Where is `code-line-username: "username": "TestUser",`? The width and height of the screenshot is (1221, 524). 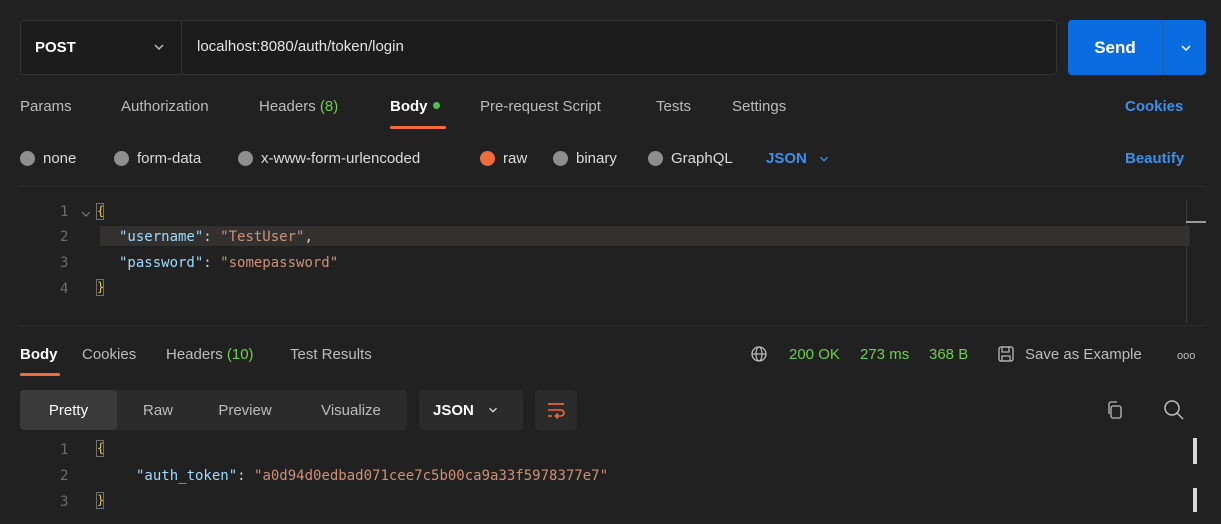 code-line-username: "username": "TestUser", is located at coordinates (216, 237).